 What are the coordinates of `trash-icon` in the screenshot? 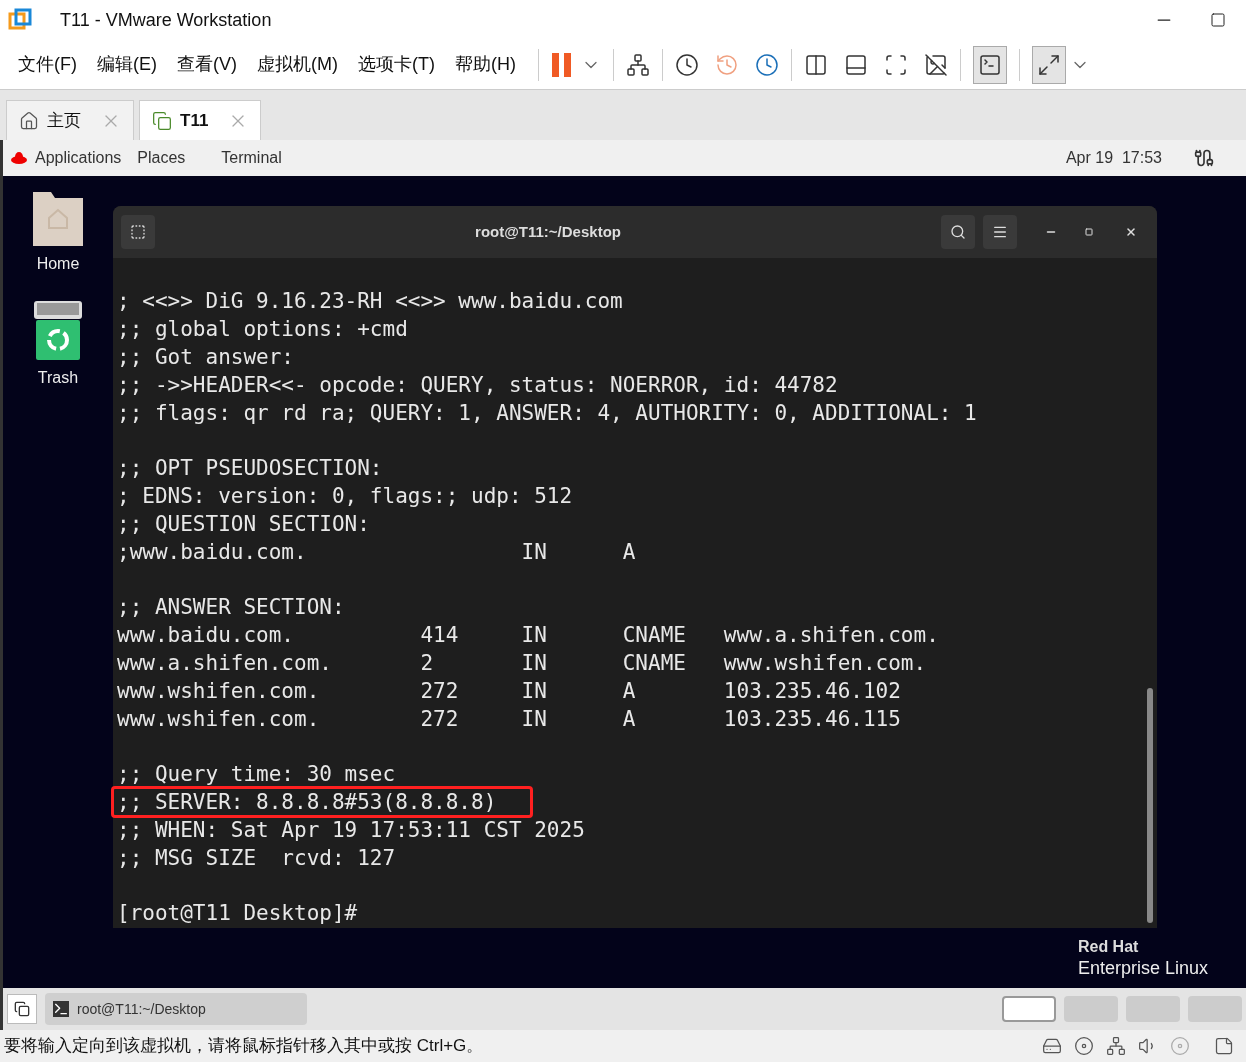 It's located at (58, 331).